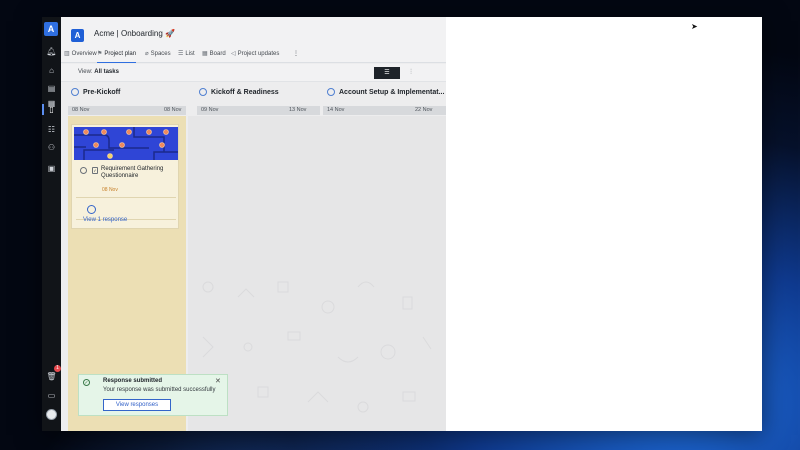 This screenshot has height=450, width=800. I want to click on tab-board: ▦ Board, so click(214, 56).